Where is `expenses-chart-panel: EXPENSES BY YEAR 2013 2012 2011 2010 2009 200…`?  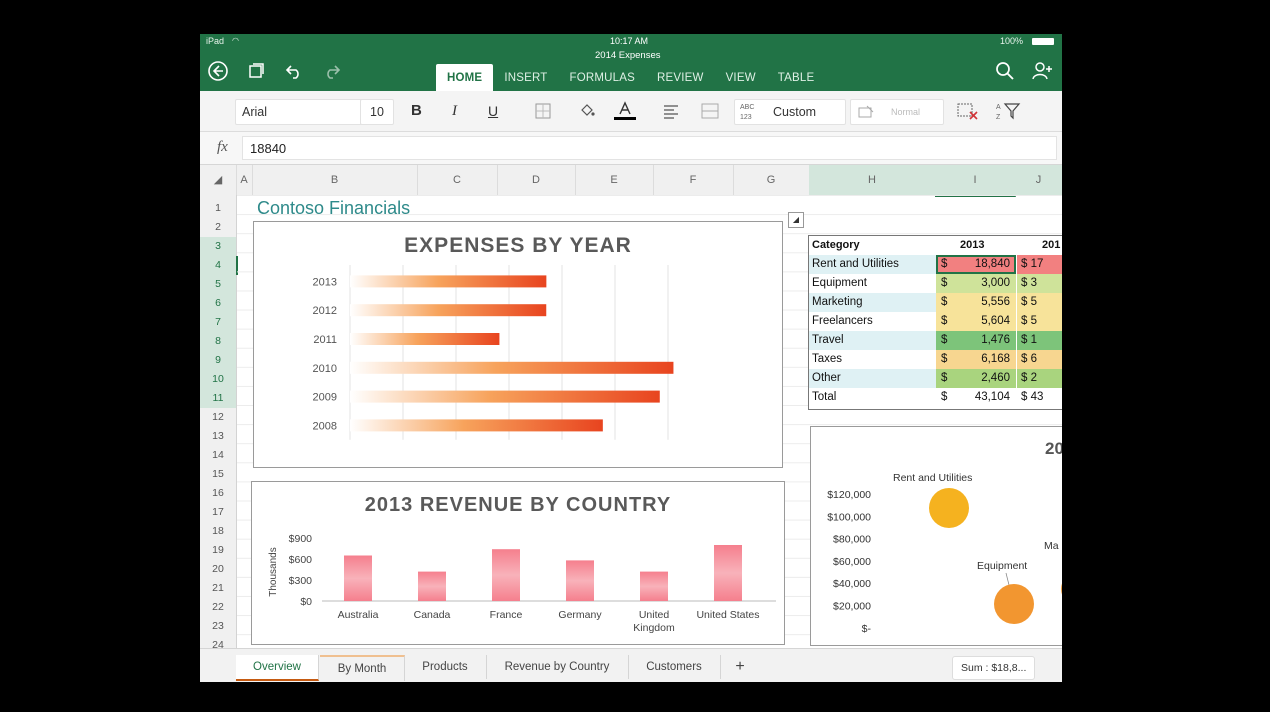 expenses-chart-panel: EXPENSES BY YEAR 2013 2012 2011 2010 2009 200… is located at coordinates (518, 344).